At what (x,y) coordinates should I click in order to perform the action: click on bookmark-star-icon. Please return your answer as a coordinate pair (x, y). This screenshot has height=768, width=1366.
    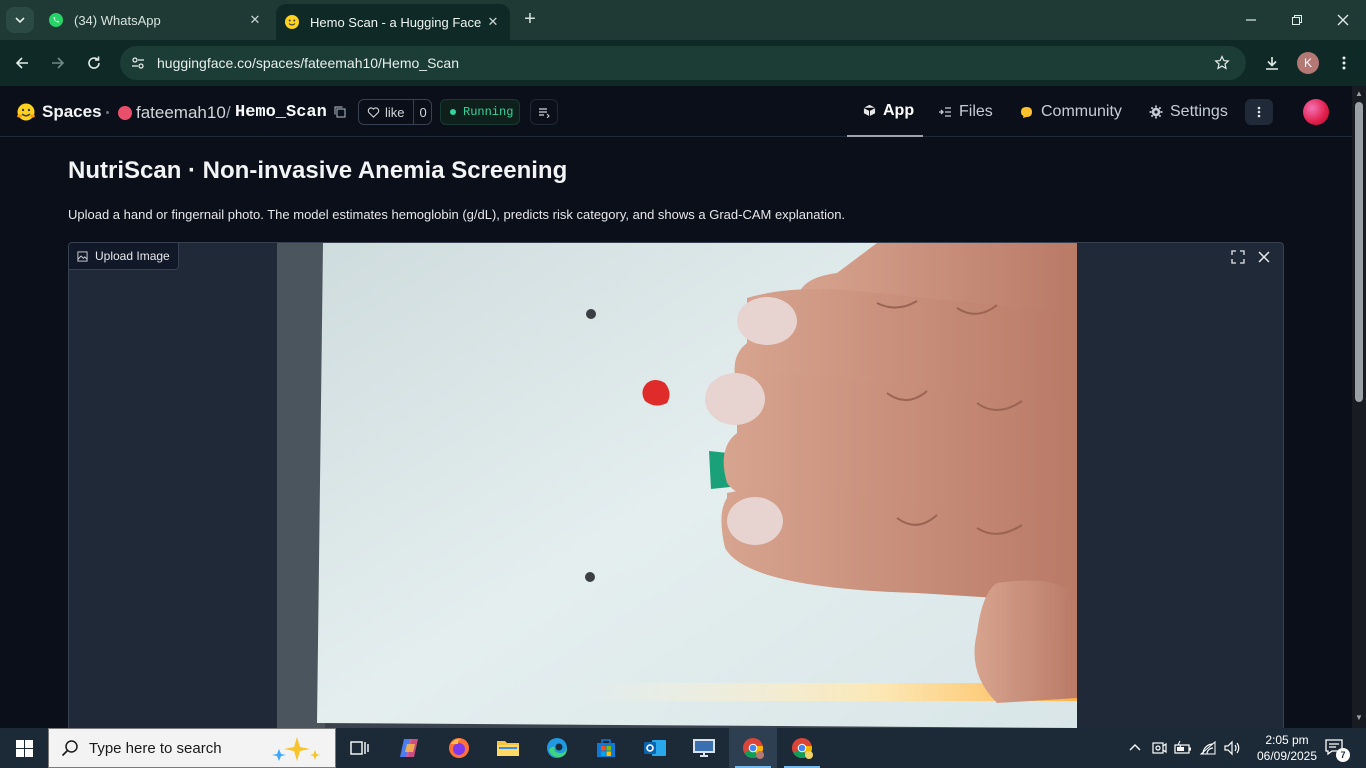
    Looking at the image, I should click on (1222, 63).